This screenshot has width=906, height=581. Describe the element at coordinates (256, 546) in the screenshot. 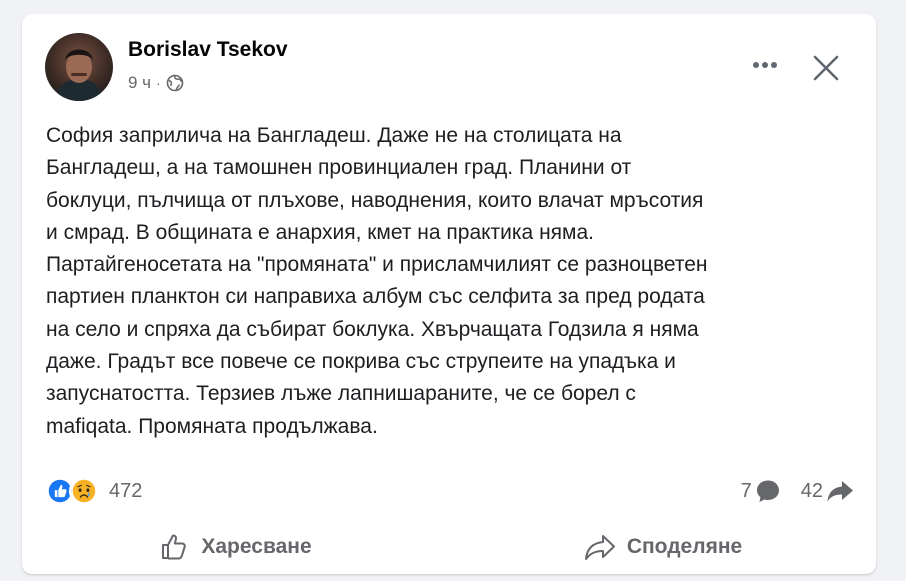

I see `like-label: Харесване` at that location.